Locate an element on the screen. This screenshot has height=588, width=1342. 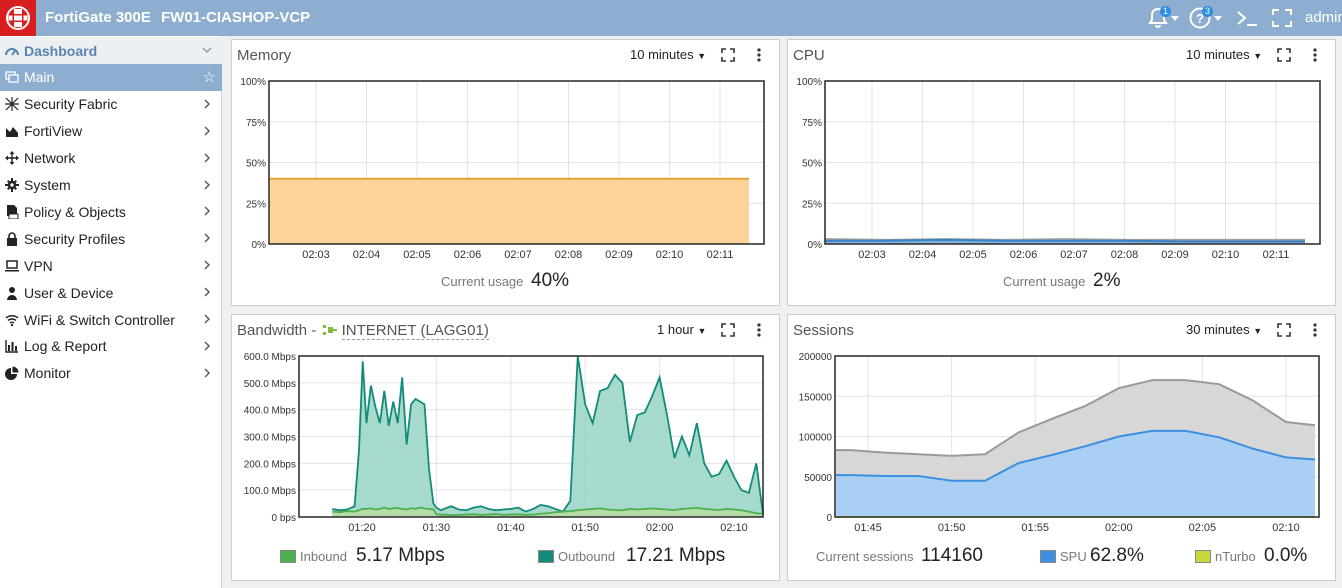
sidebar-item-system: System is located at coordinates (111, 185).